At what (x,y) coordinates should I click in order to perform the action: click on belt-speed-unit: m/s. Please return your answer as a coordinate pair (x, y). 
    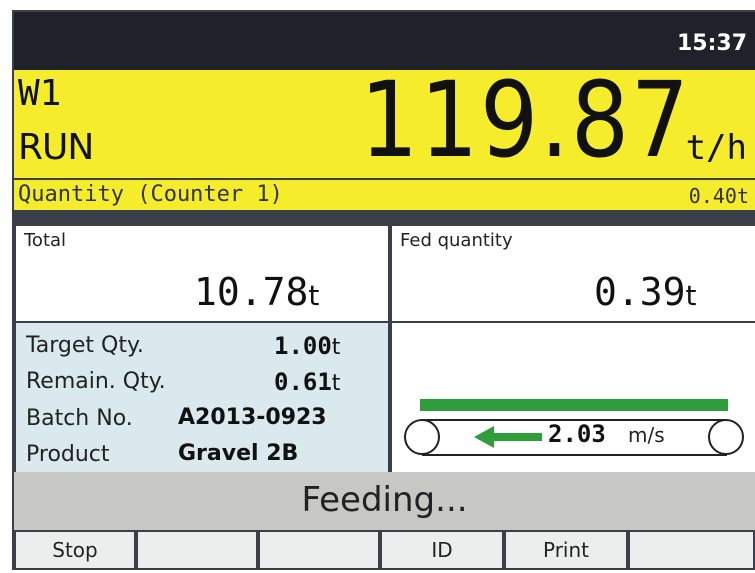
    Looking at the image, I should click on (646, 435).